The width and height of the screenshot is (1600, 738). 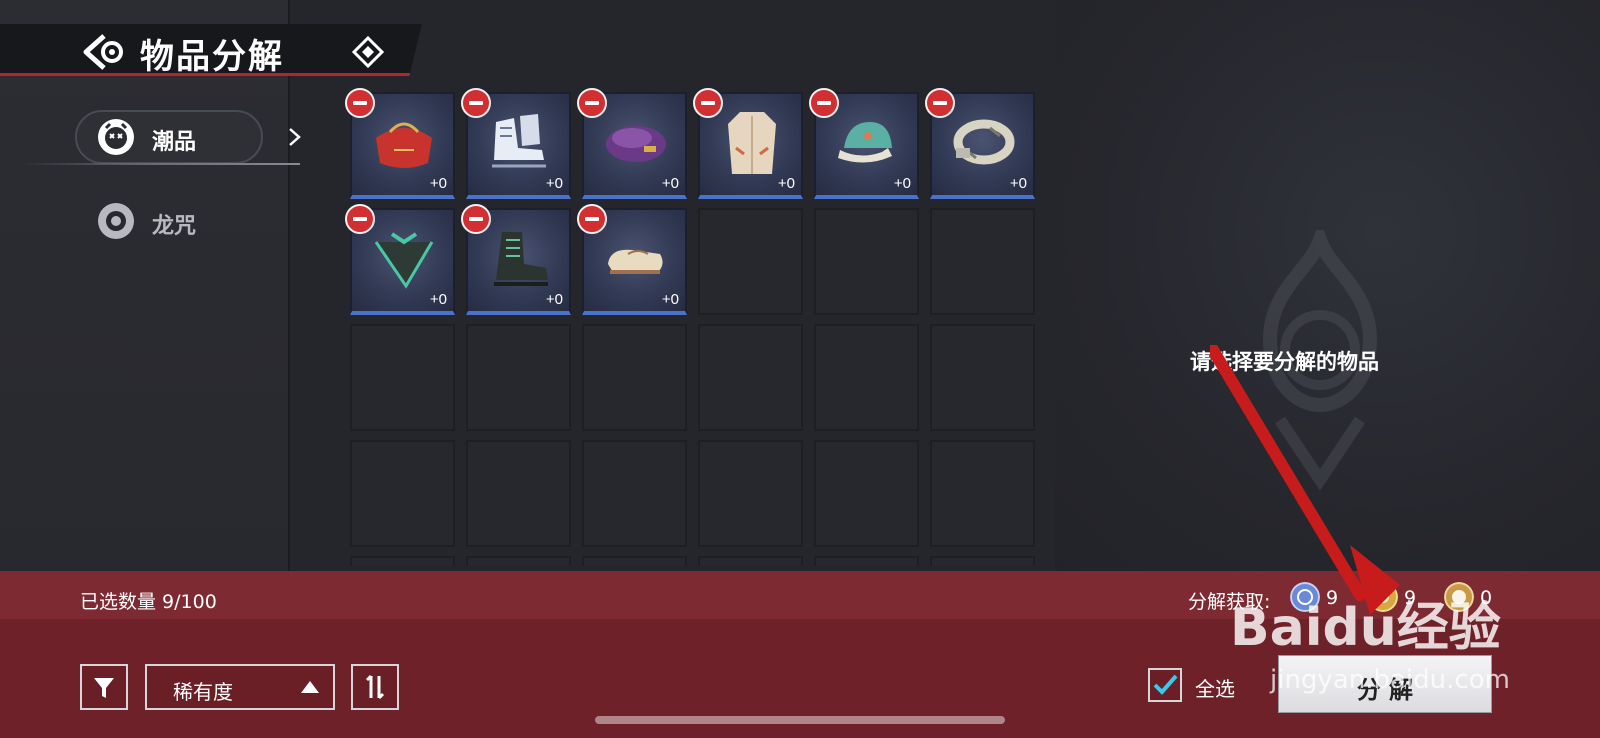 I want to click on sort-order-icon, so click(x=375, y=687).